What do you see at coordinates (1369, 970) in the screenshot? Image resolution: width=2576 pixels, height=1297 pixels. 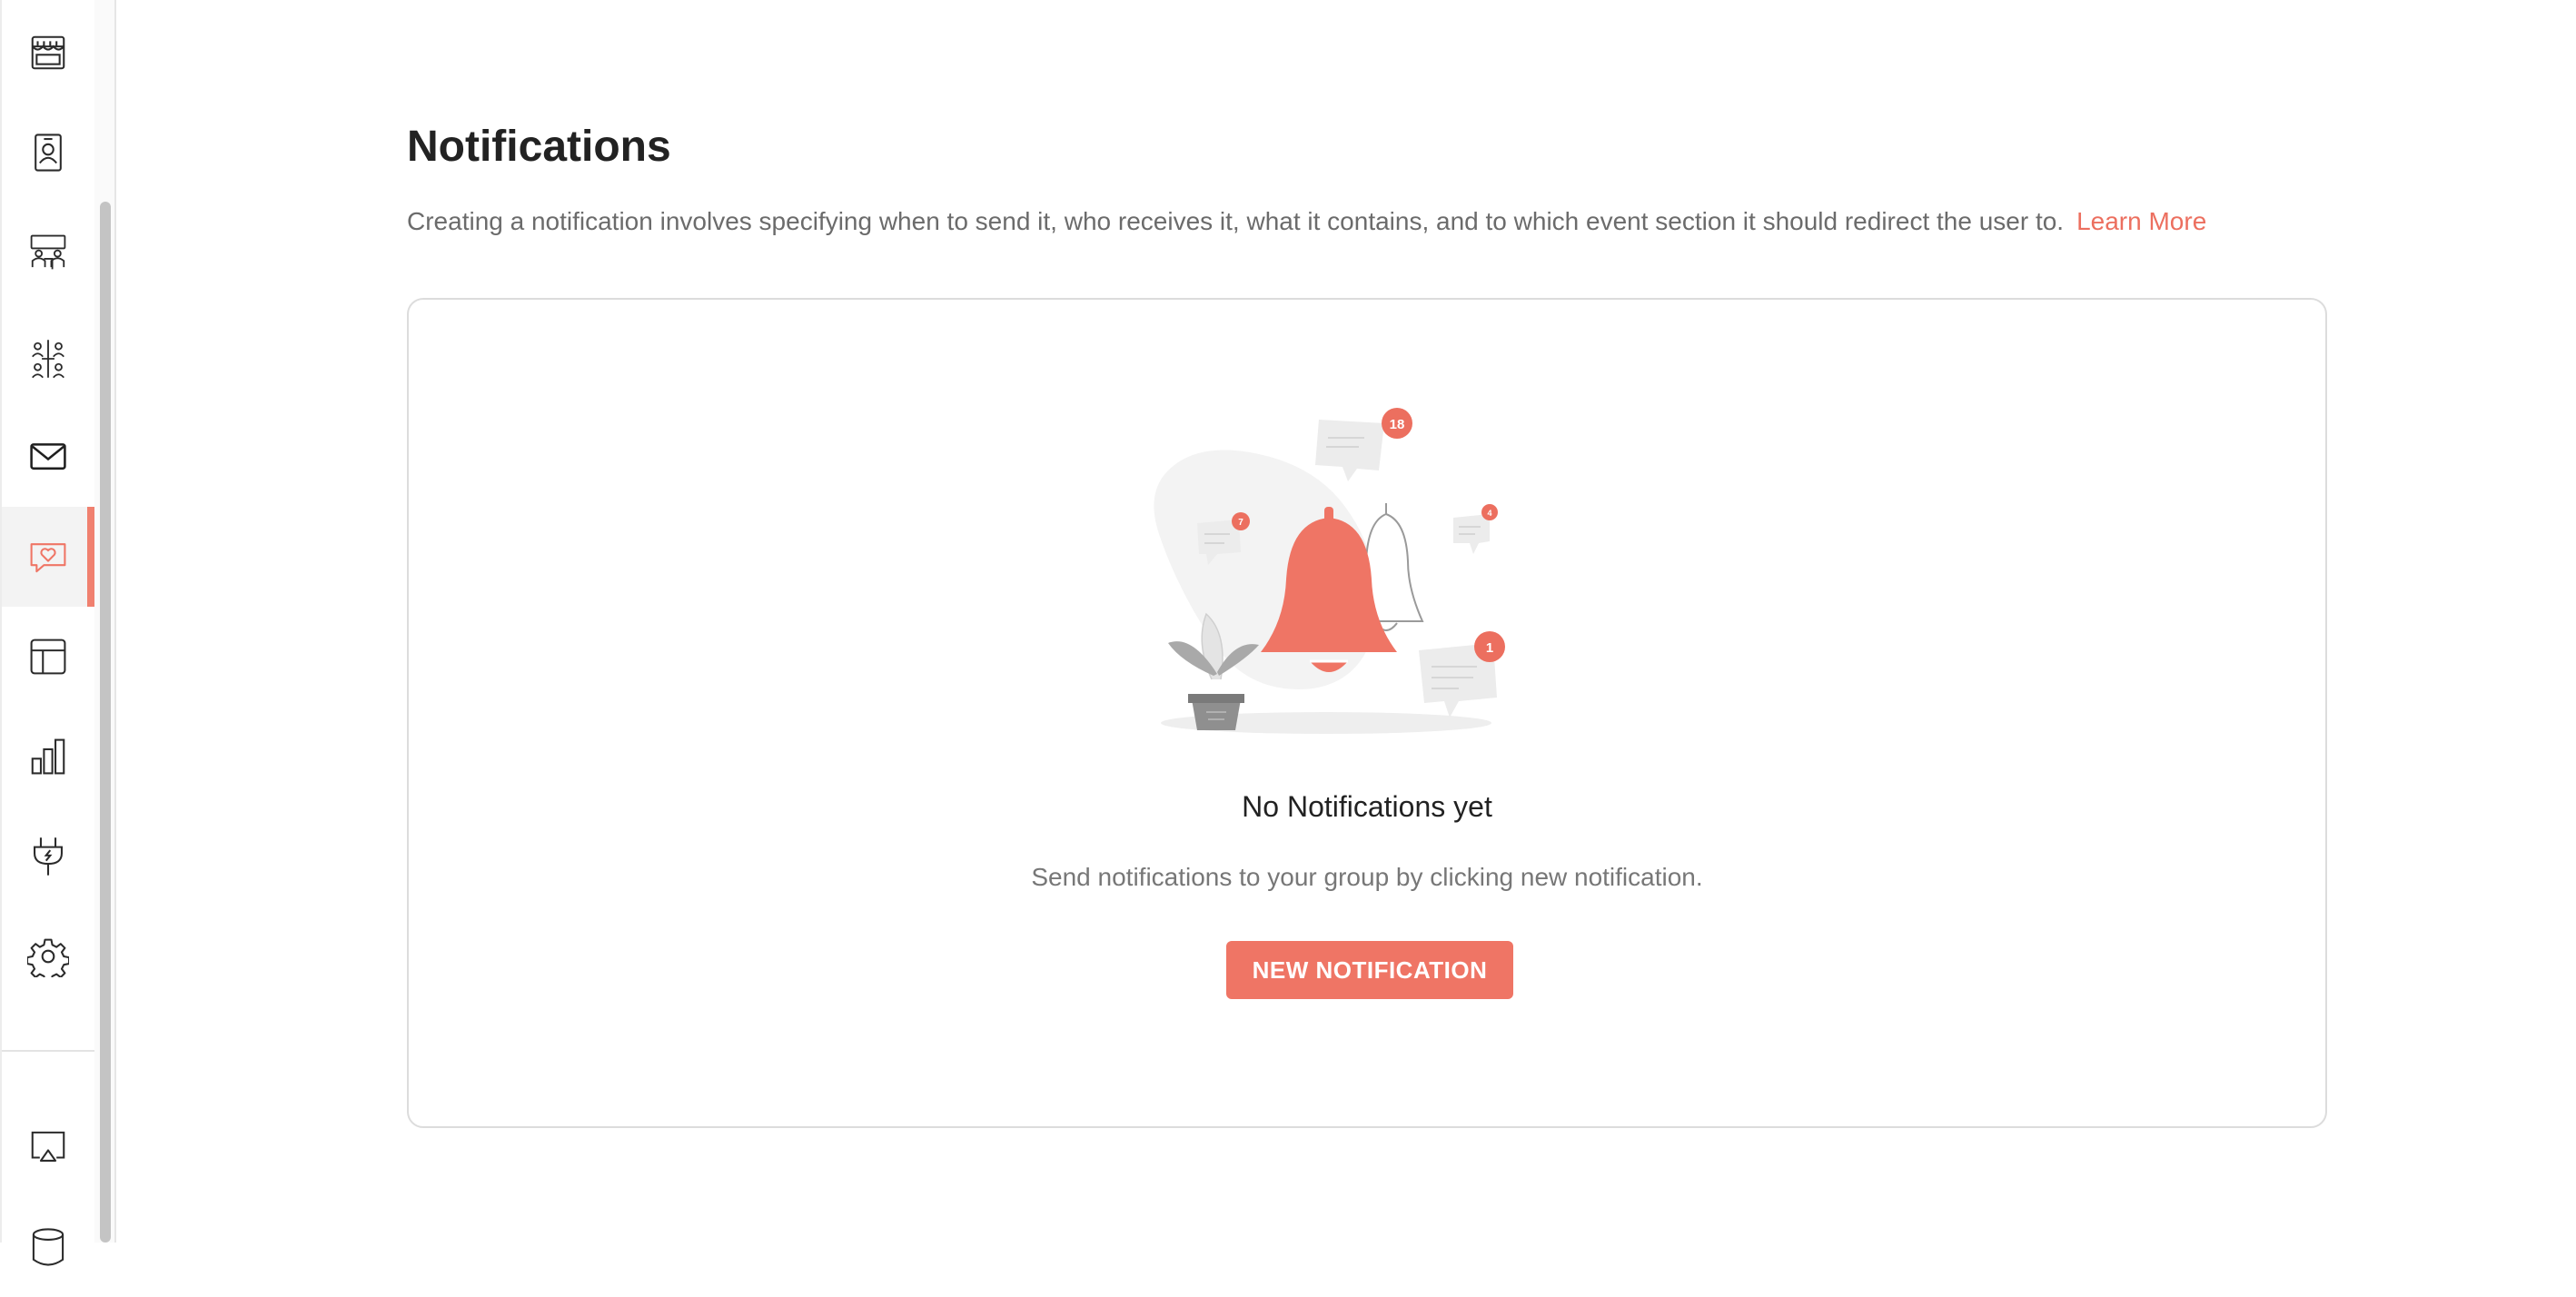 I see `new-notification-button: NEW NOTIFICATION` at bounding box center [1369, 970].